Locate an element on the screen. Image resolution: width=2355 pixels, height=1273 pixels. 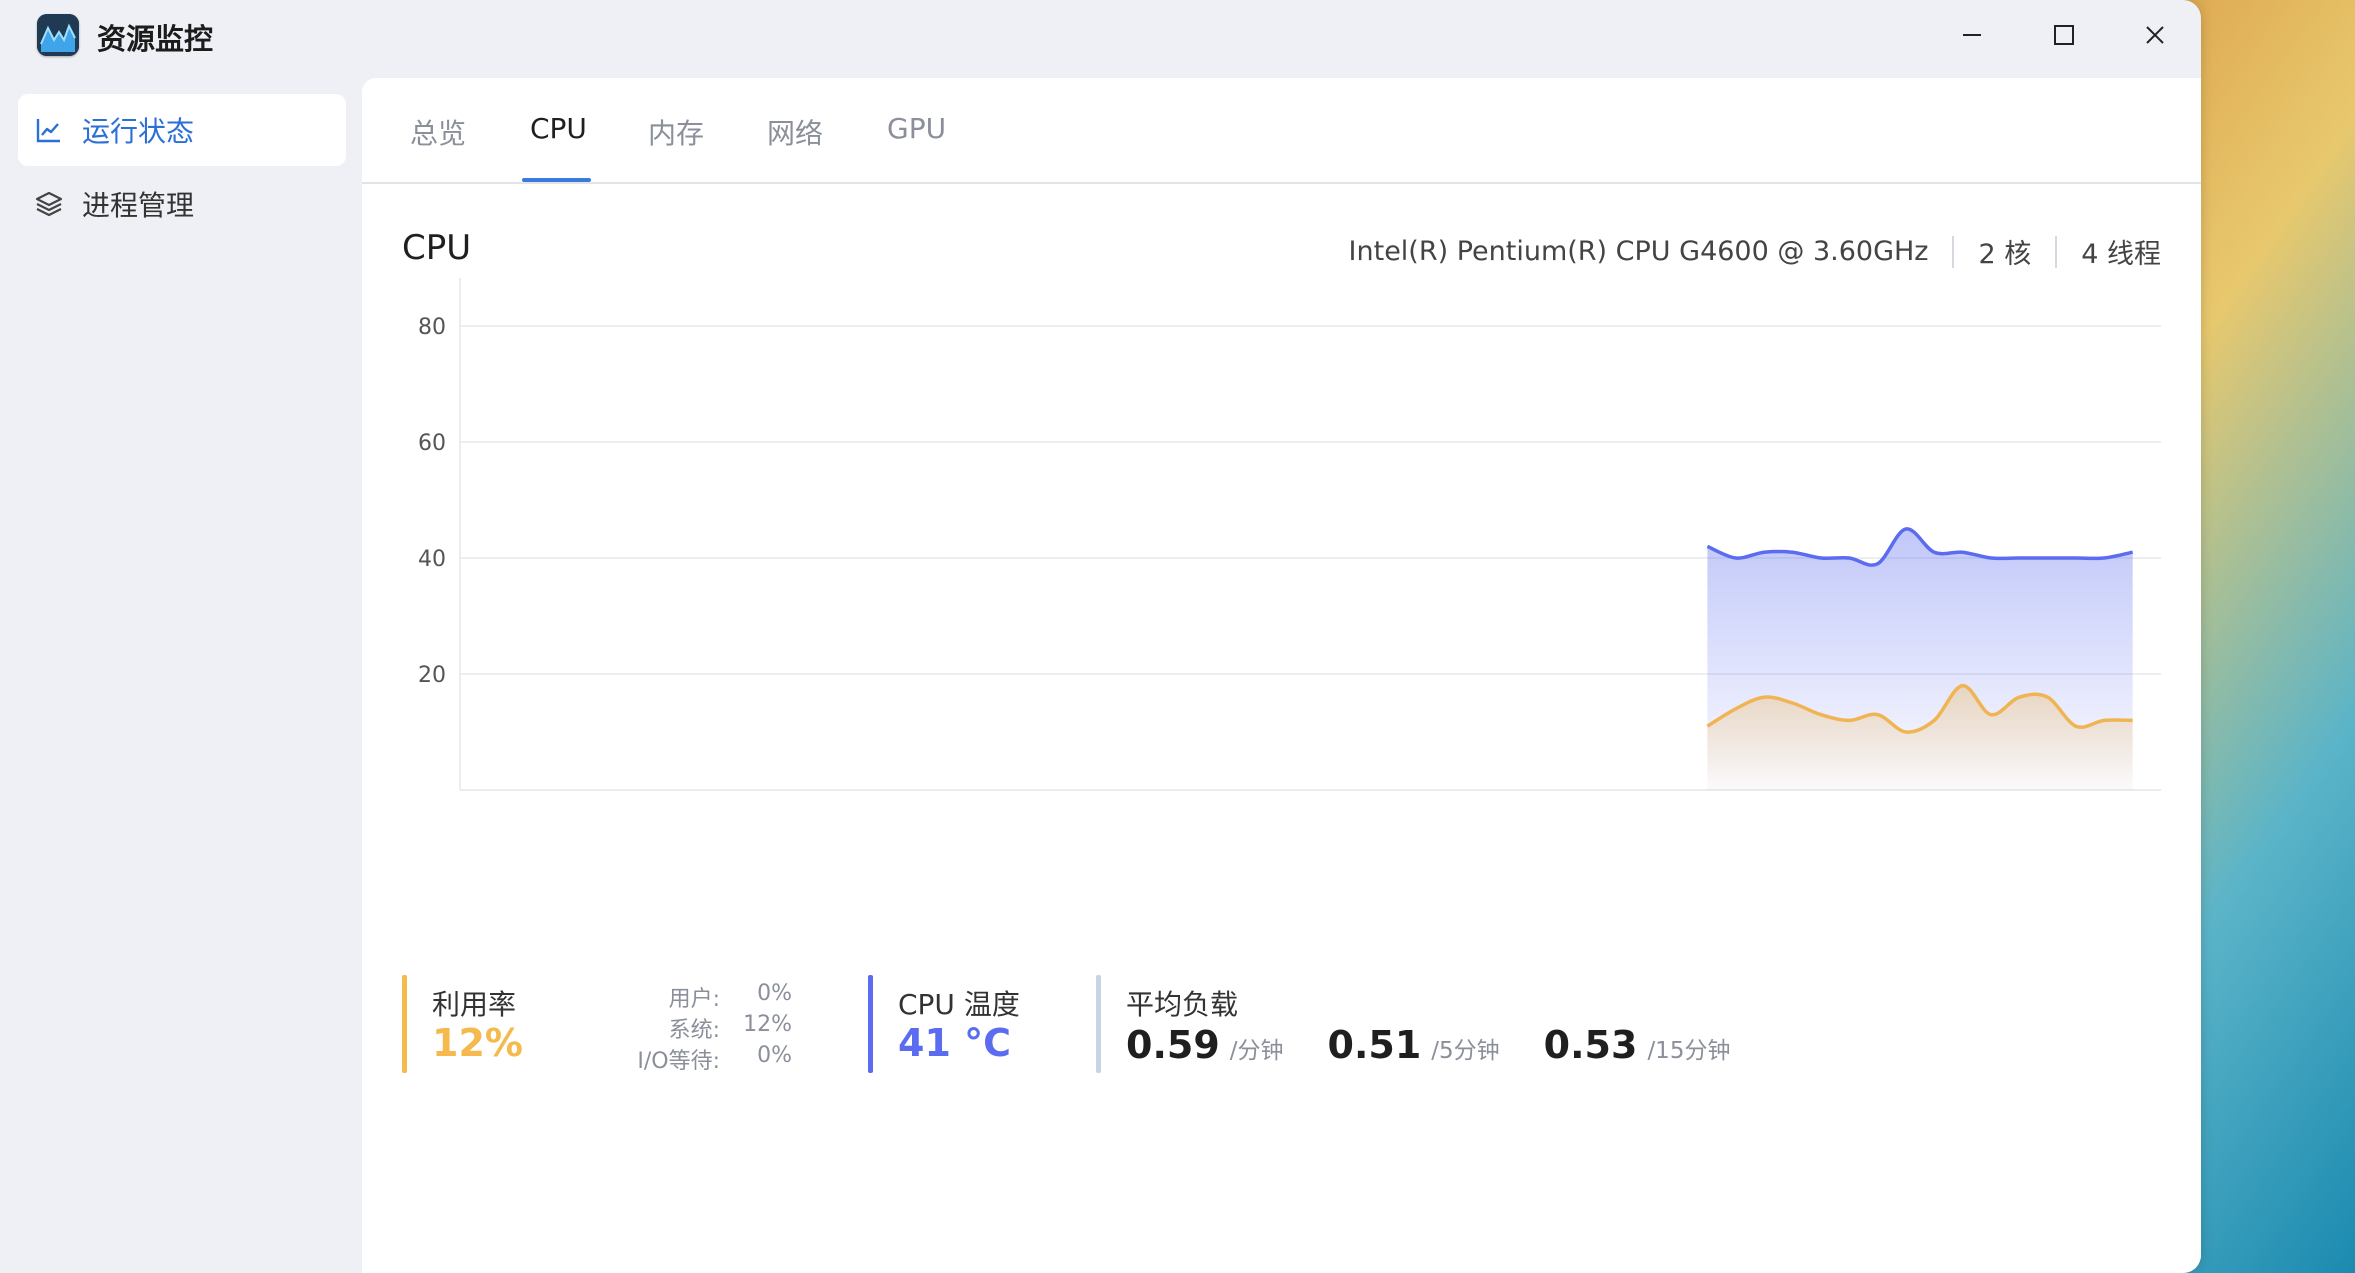
close-icon is located at coordinates (2155, 35).